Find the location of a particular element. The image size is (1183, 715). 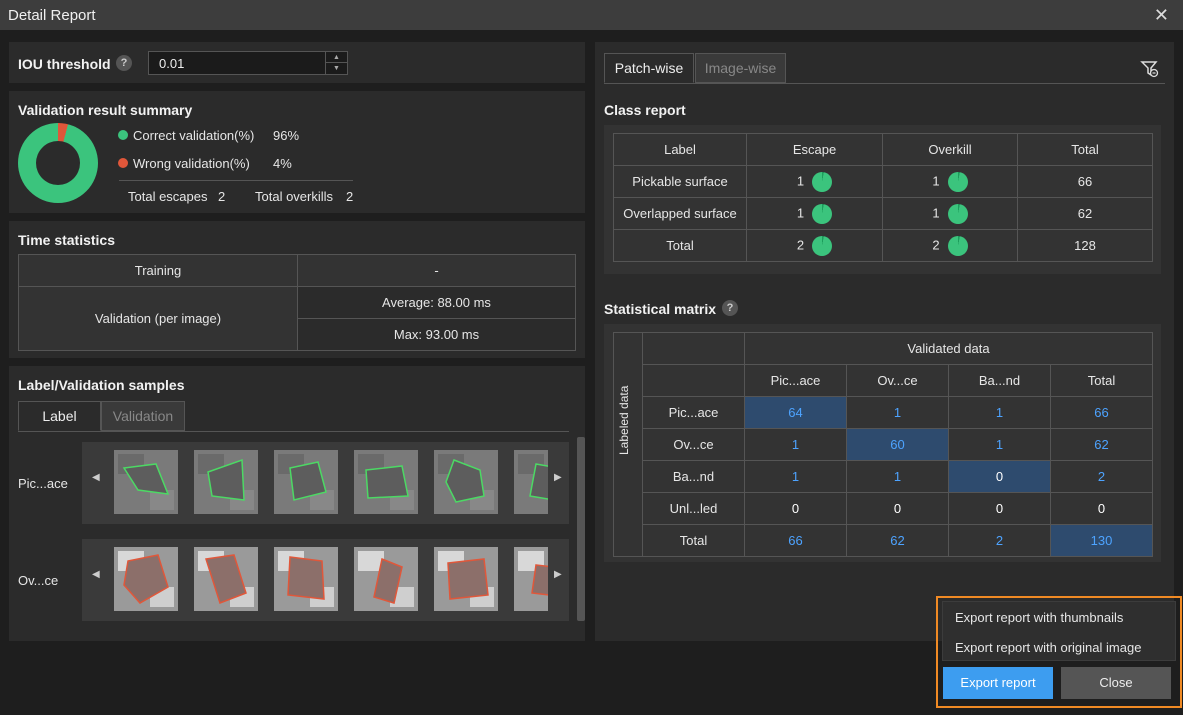

time-title: Time statistics is located at coordinates (67, 240).